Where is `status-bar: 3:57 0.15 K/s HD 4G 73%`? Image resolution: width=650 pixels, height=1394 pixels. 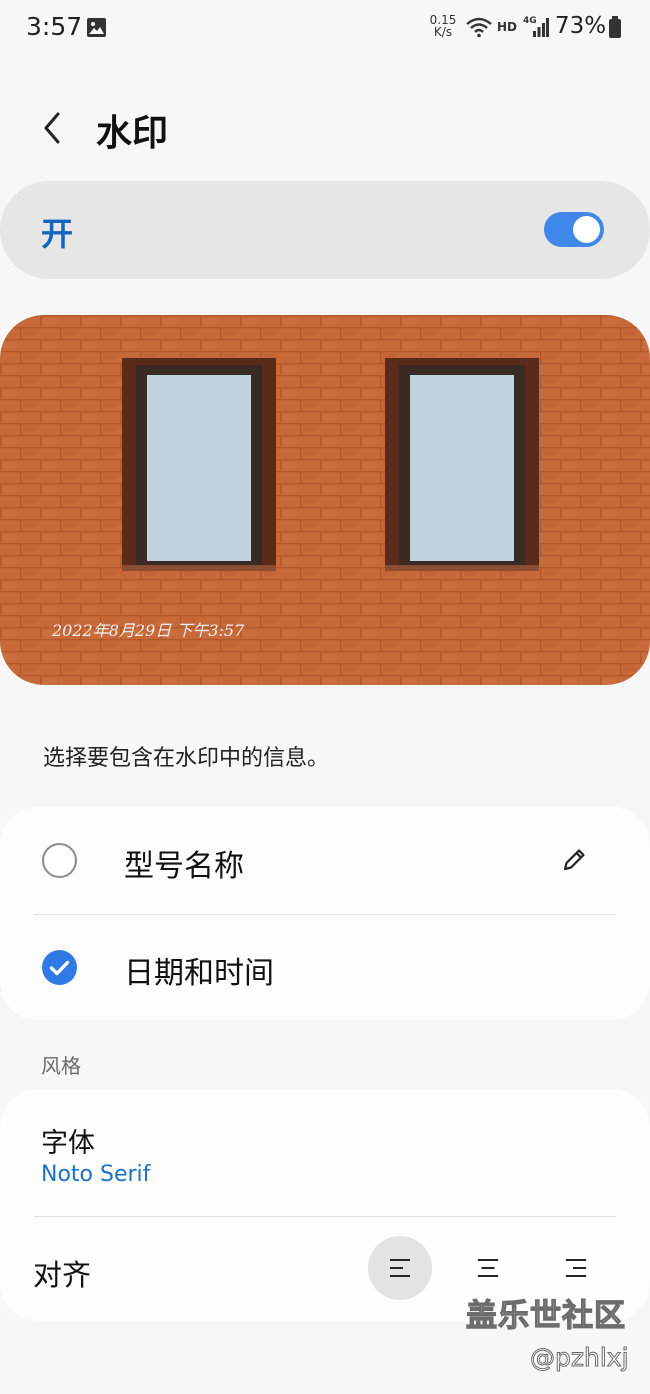 status-bar: 3:57 0.15 K/s HD 4G 73% is located at coordinates (325, 28).